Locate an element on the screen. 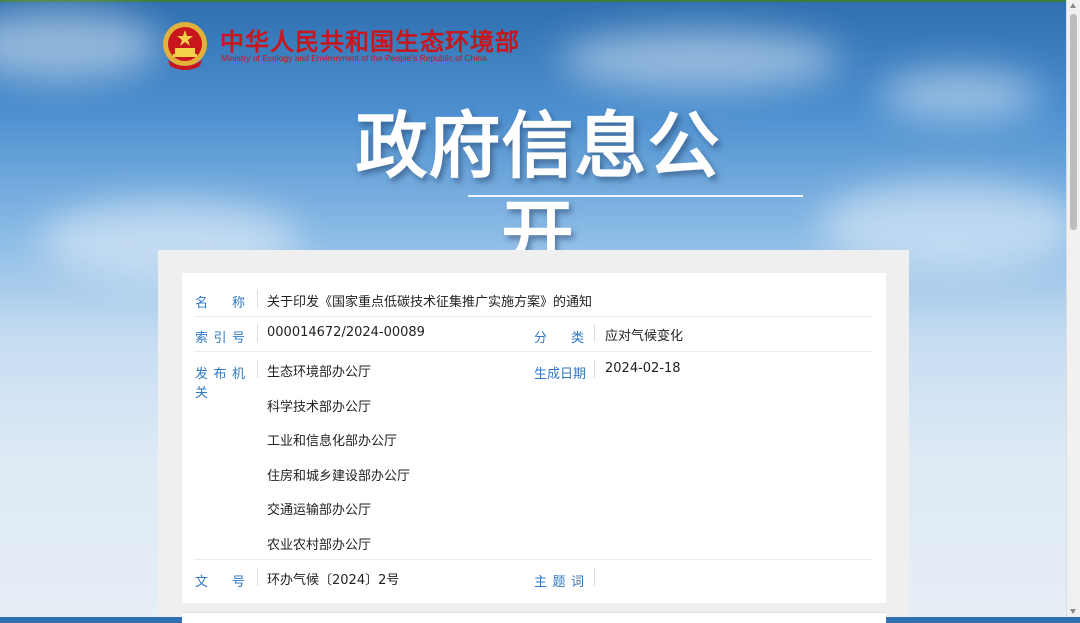 Image resolution: width=1080 pixels, height=623 pixels. docno-label: 文 号 is located at coordinates (220, 582).